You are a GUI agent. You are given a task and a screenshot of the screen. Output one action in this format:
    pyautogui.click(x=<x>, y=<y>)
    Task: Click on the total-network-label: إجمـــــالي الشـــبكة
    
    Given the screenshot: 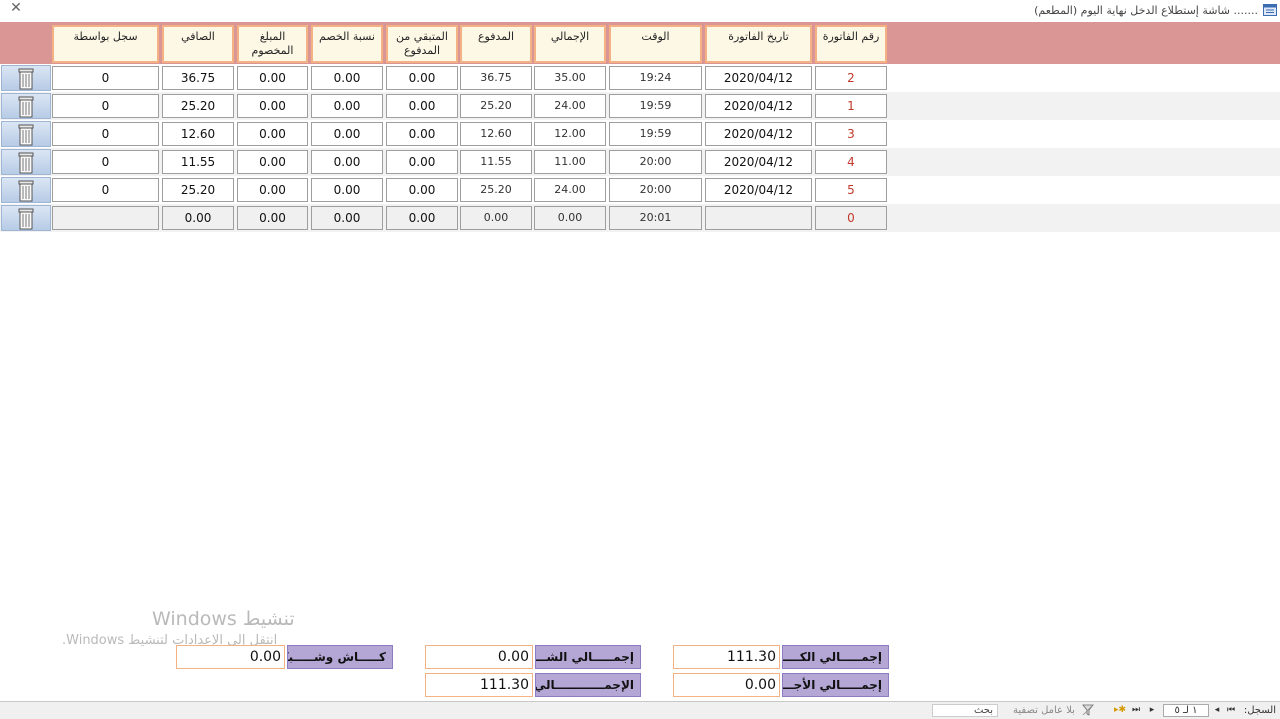 What is the action you would take?
    pyautogui.click(x=588, y=657)
    